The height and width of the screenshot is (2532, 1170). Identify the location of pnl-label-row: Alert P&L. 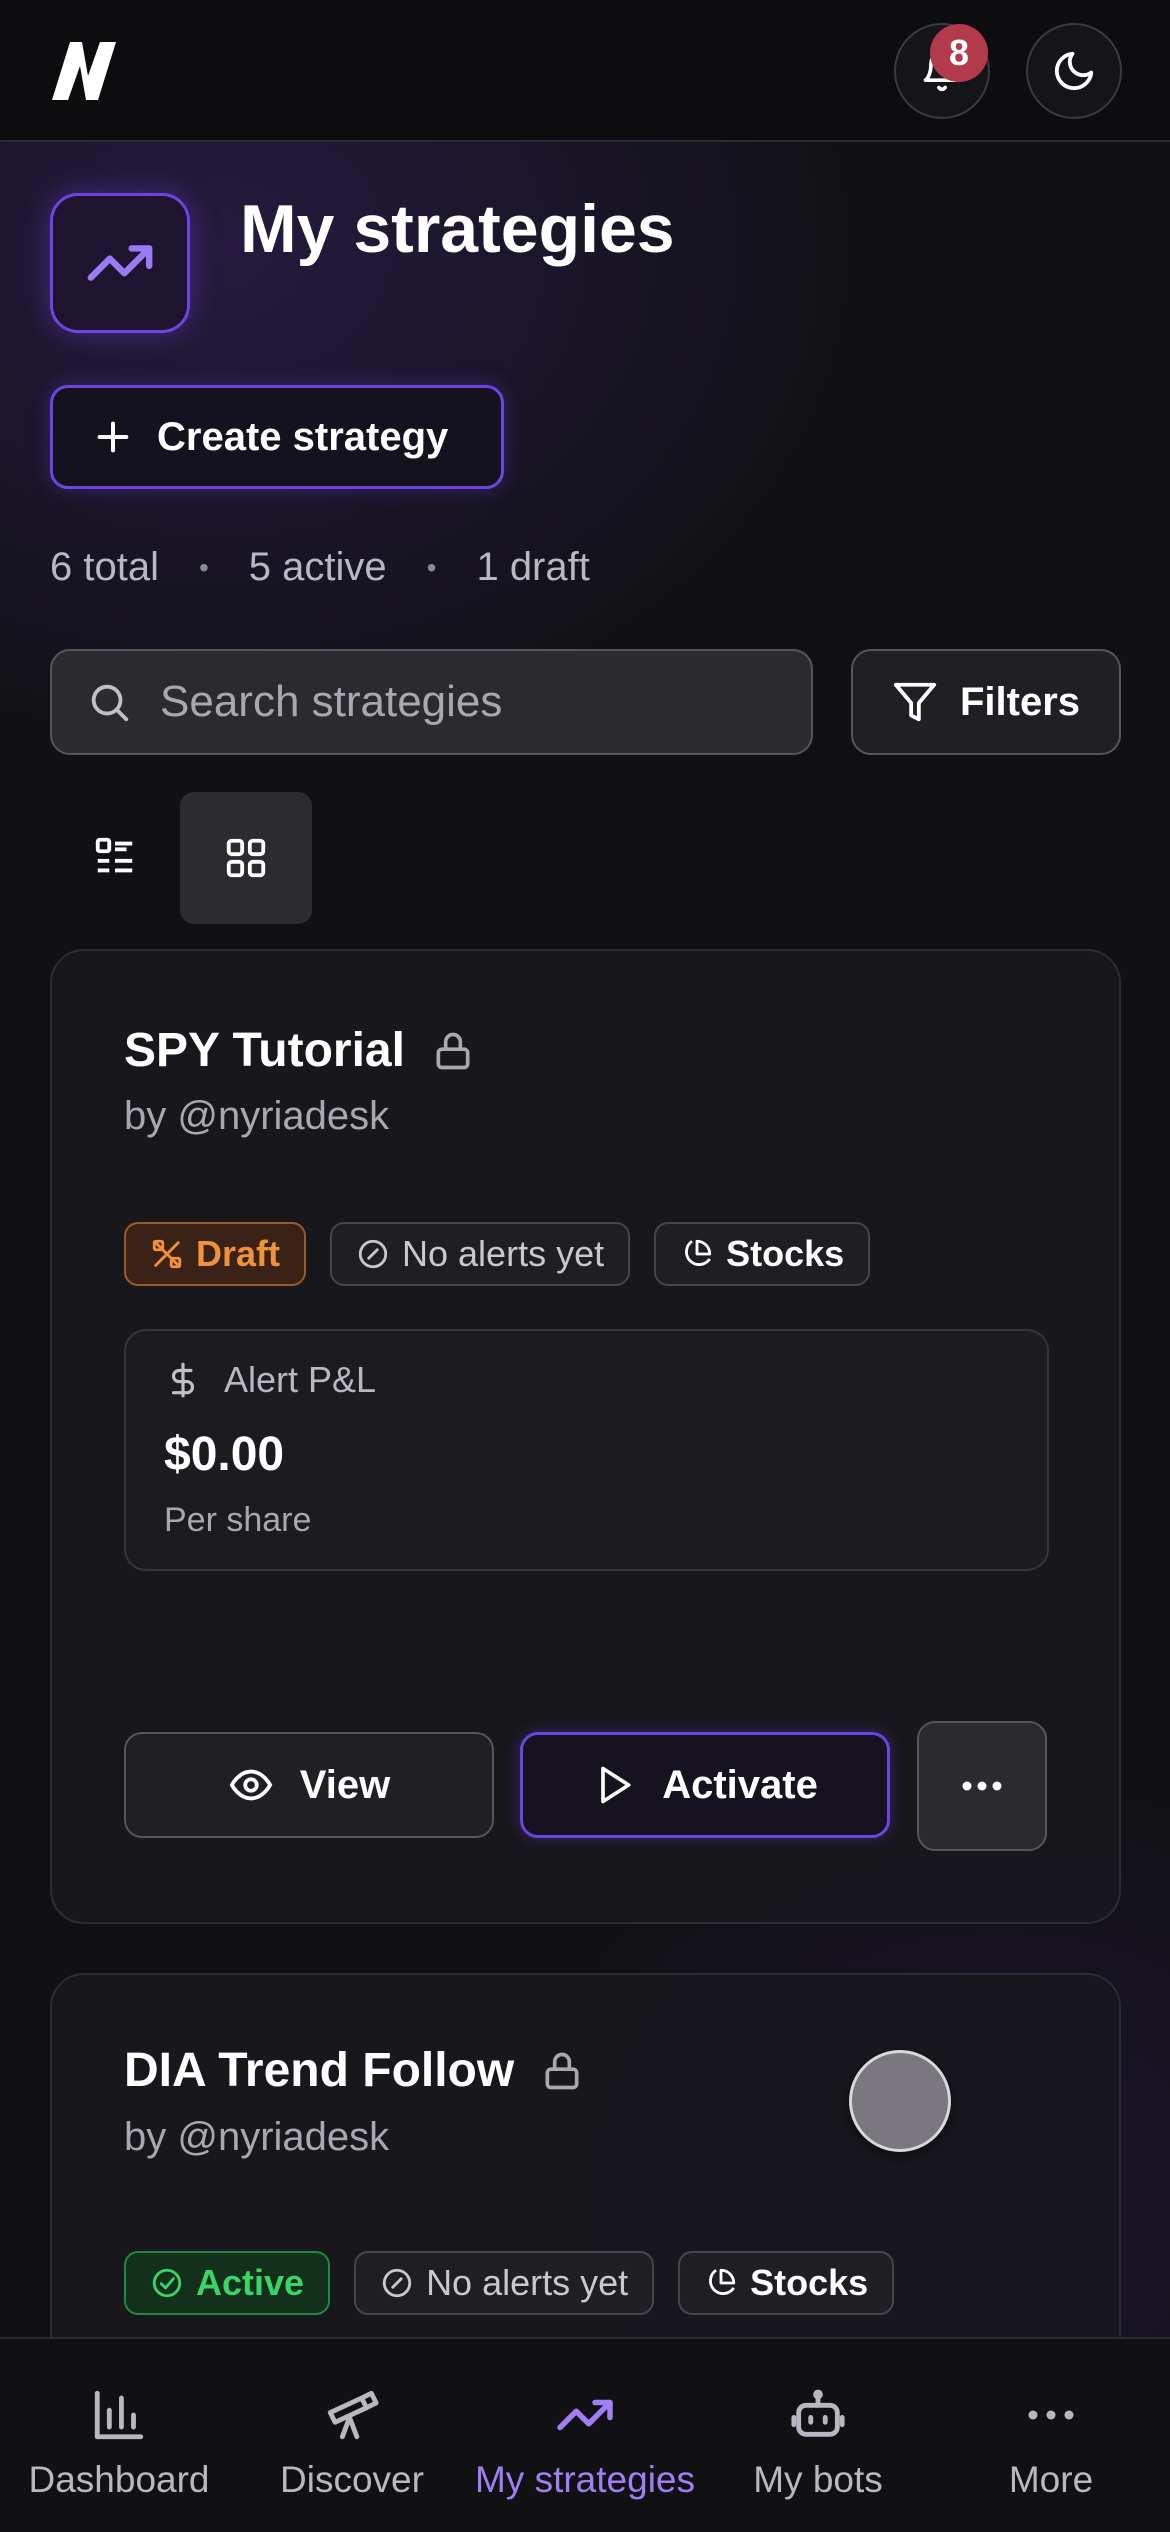
(270, 1380).